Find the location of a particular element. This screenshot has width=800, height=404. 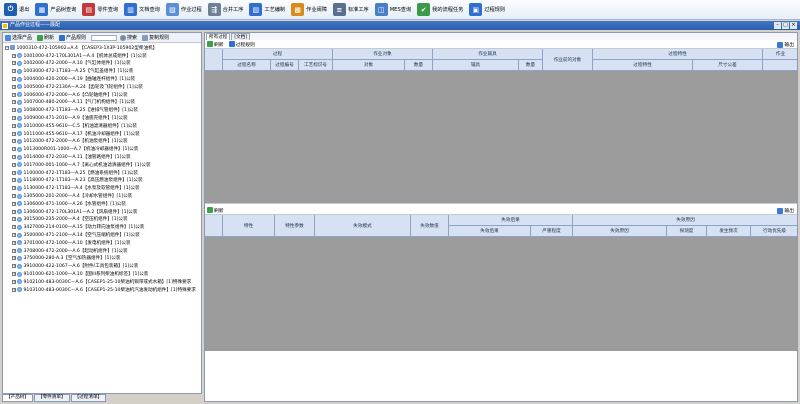

tree-item: +1306000-472-170L301A1—A.2【风扇组件】[1]公装 is located at coordinates (103, 212).